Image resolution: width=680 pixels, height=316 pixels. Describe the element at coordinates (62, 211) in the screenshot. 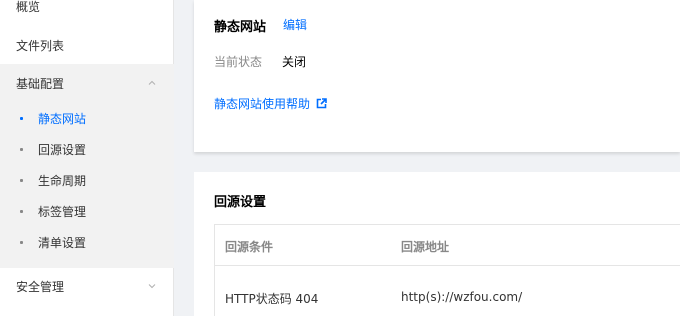

I see `sidebar-item-label: 标签管理` at that location.